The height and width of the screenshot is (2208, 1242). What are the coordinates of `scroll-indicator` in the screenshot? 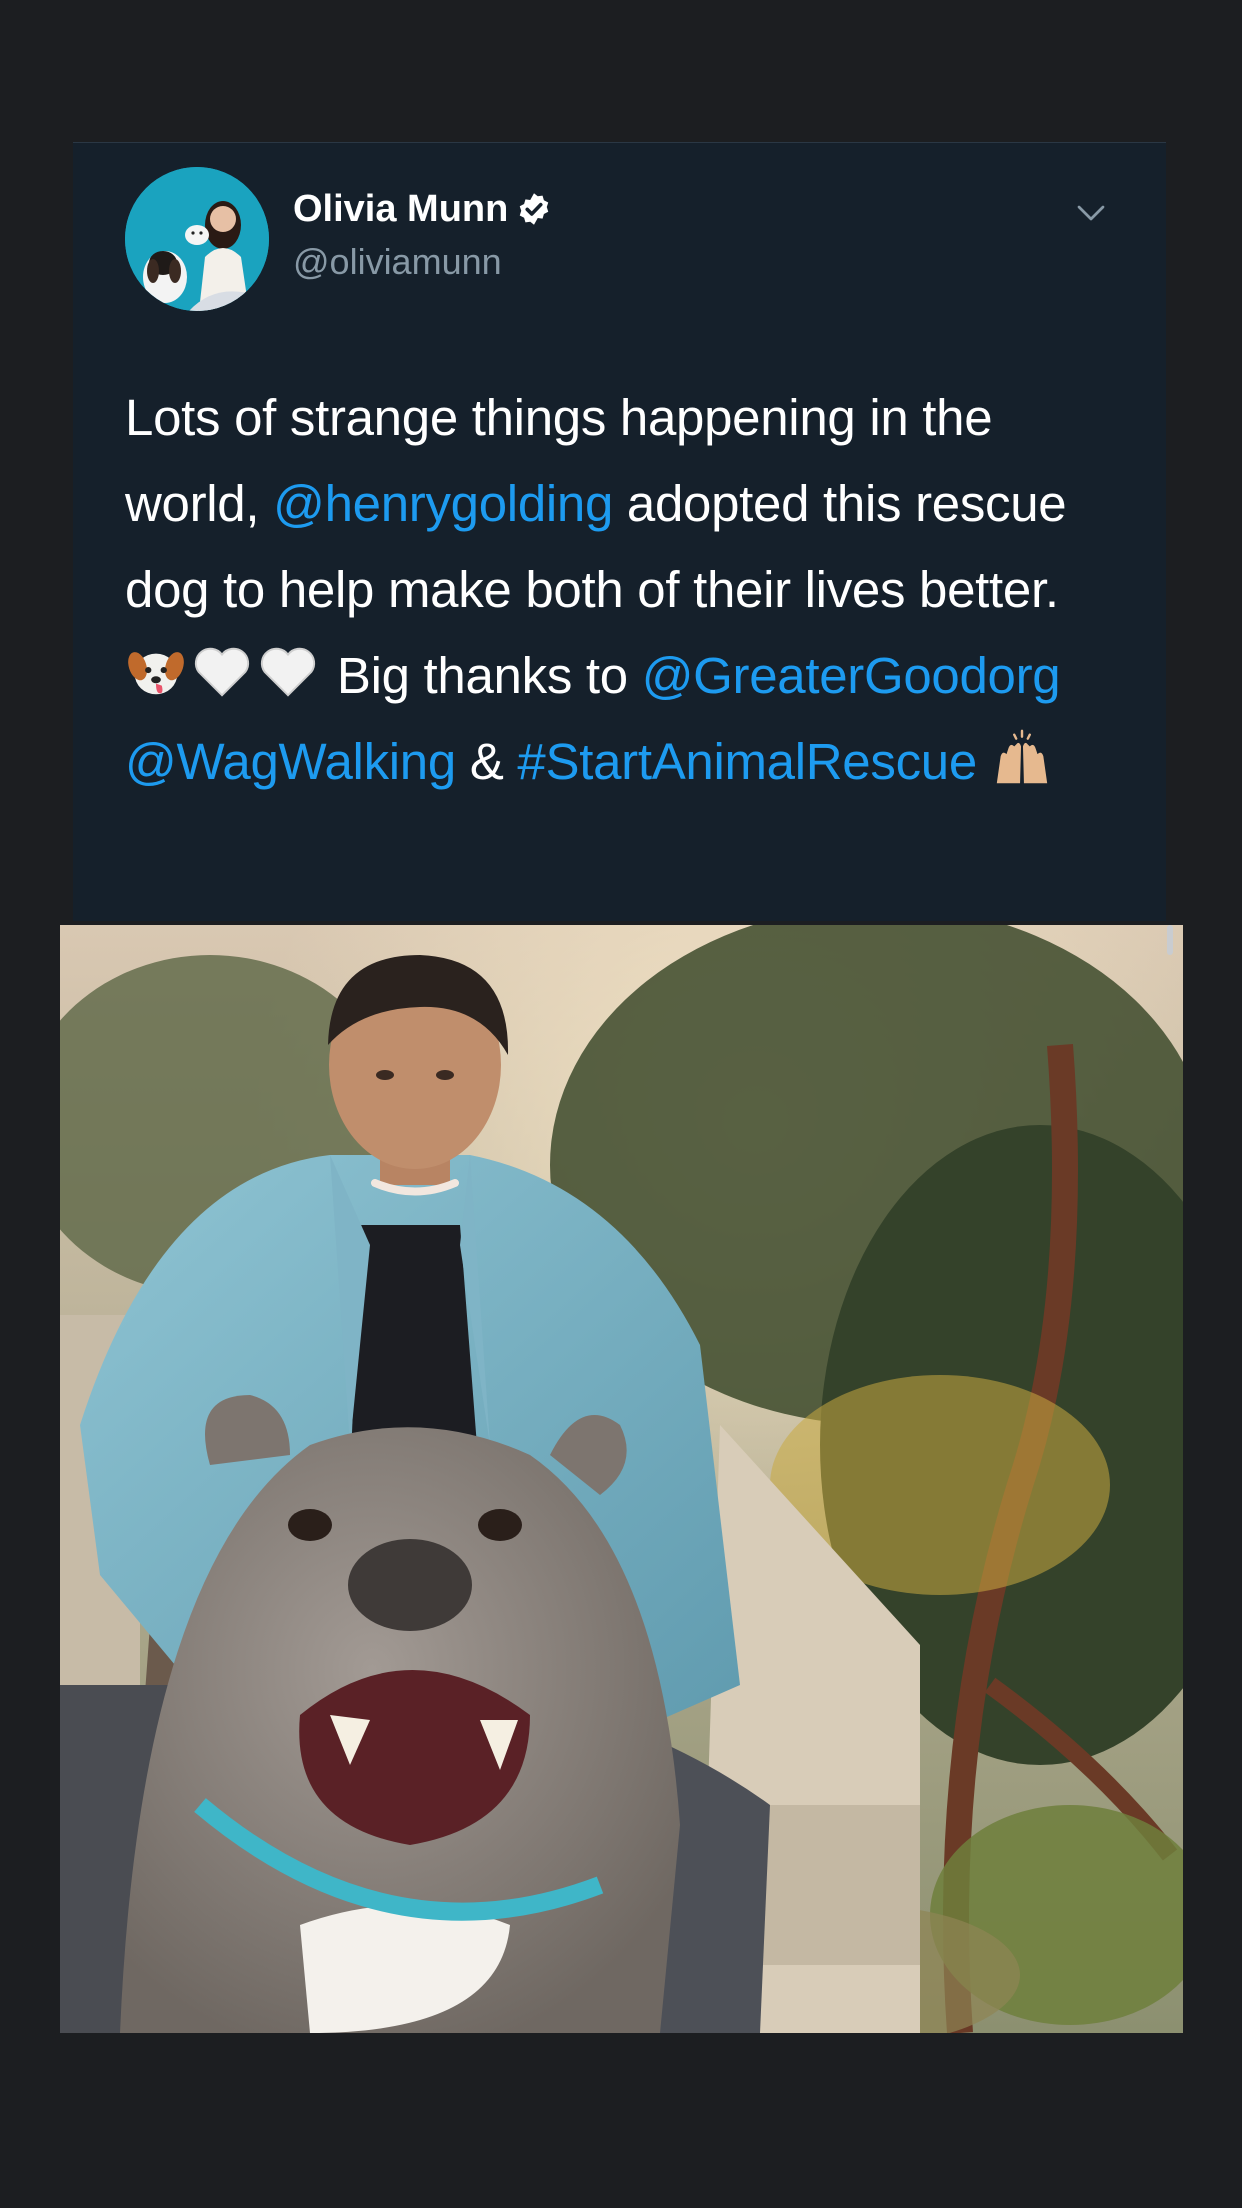 It's located at (1170, 940).